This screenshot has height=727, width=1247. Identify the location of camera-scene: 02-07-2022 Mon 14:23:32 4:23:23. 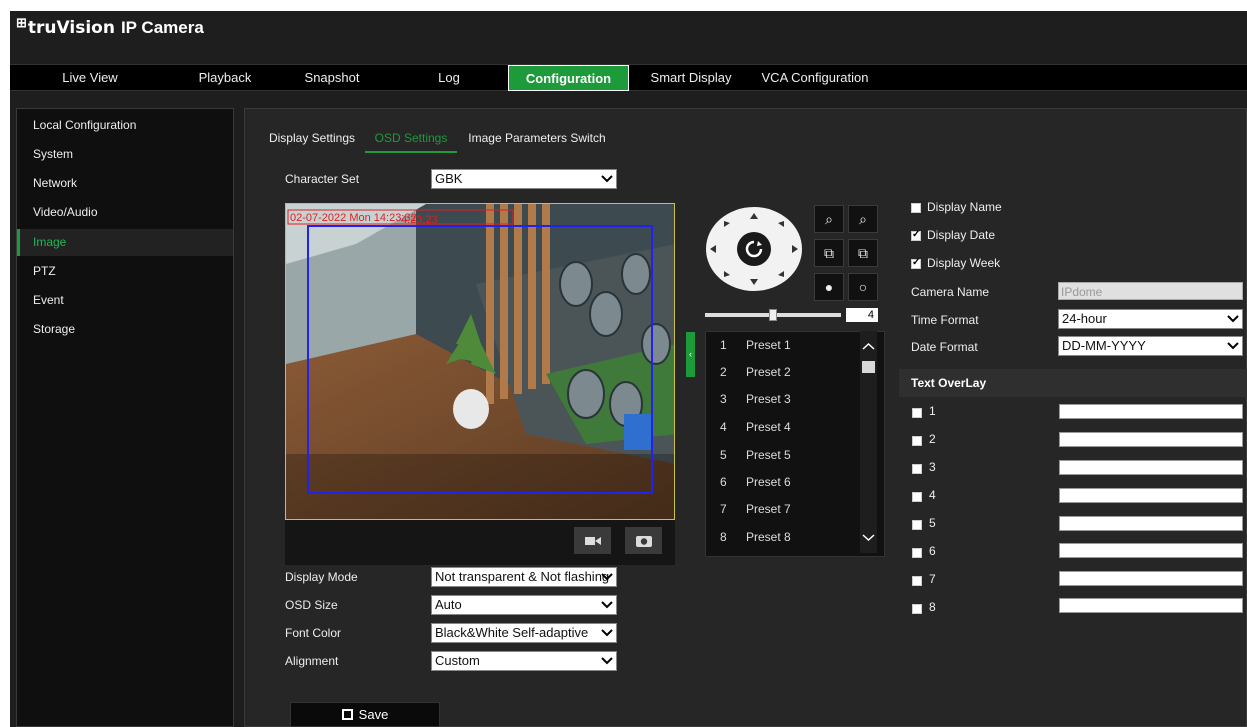
(480, 361).